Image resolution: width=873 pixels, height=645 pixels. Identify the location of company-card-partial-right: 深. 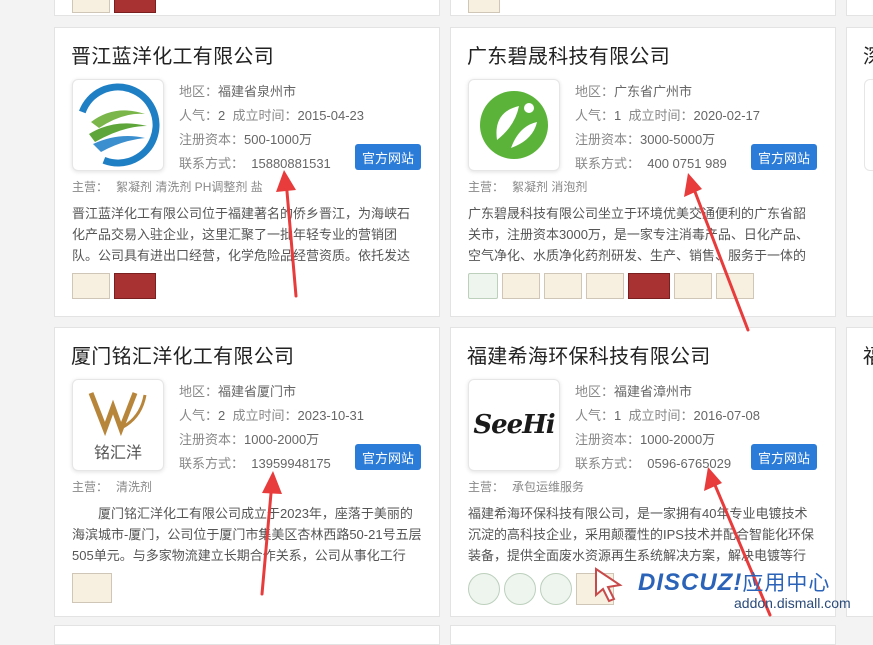
(859, 172).